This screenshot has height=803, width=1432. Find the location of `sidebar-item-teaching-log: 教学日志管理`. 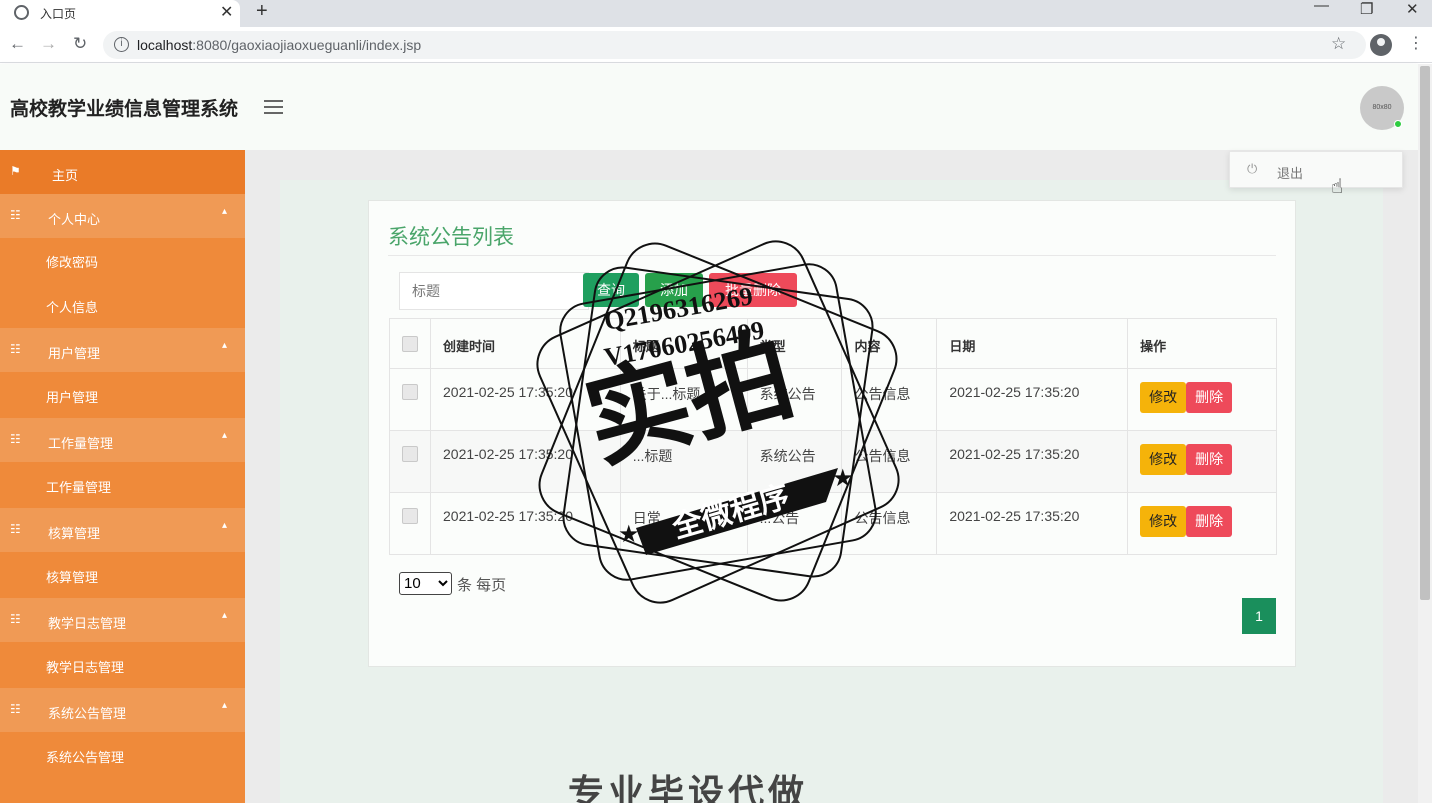

sidebar-item-teaching-log: 教学日志管理 is located at coordinates (122, 665).